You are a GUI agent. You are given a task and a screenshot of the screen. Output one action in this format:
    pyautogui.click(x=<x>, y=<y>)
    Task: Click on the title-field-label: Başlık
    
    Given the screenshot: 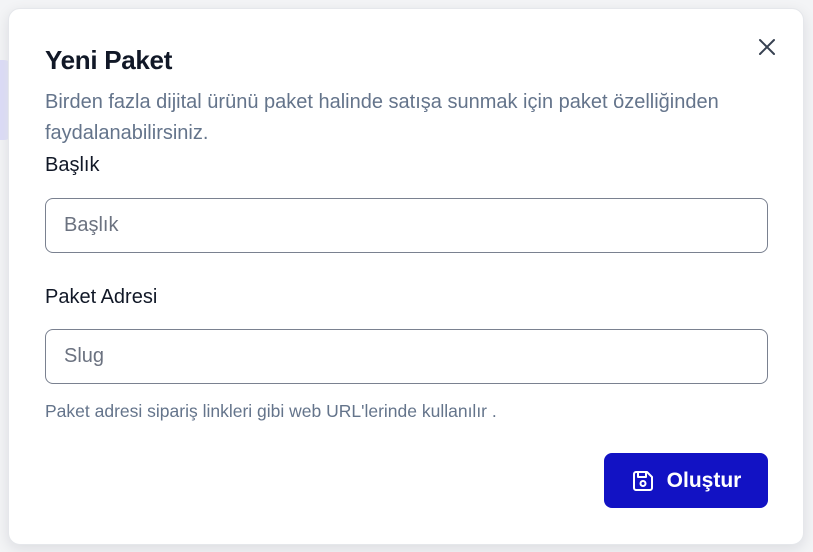 What is the action you would take?
    pyautogui.click(x=72, y=165)
    